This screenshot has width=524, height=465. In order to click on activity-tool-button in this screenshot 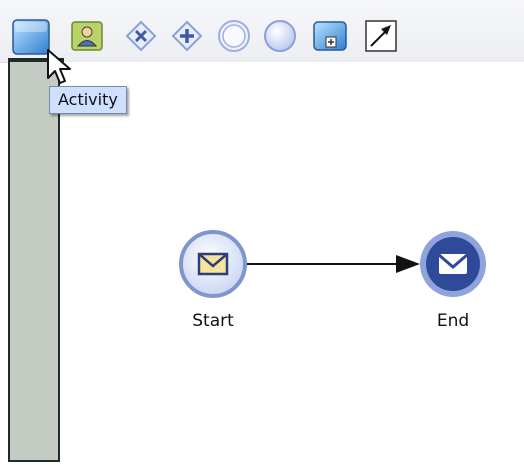, I will do `click(31, 37)`.